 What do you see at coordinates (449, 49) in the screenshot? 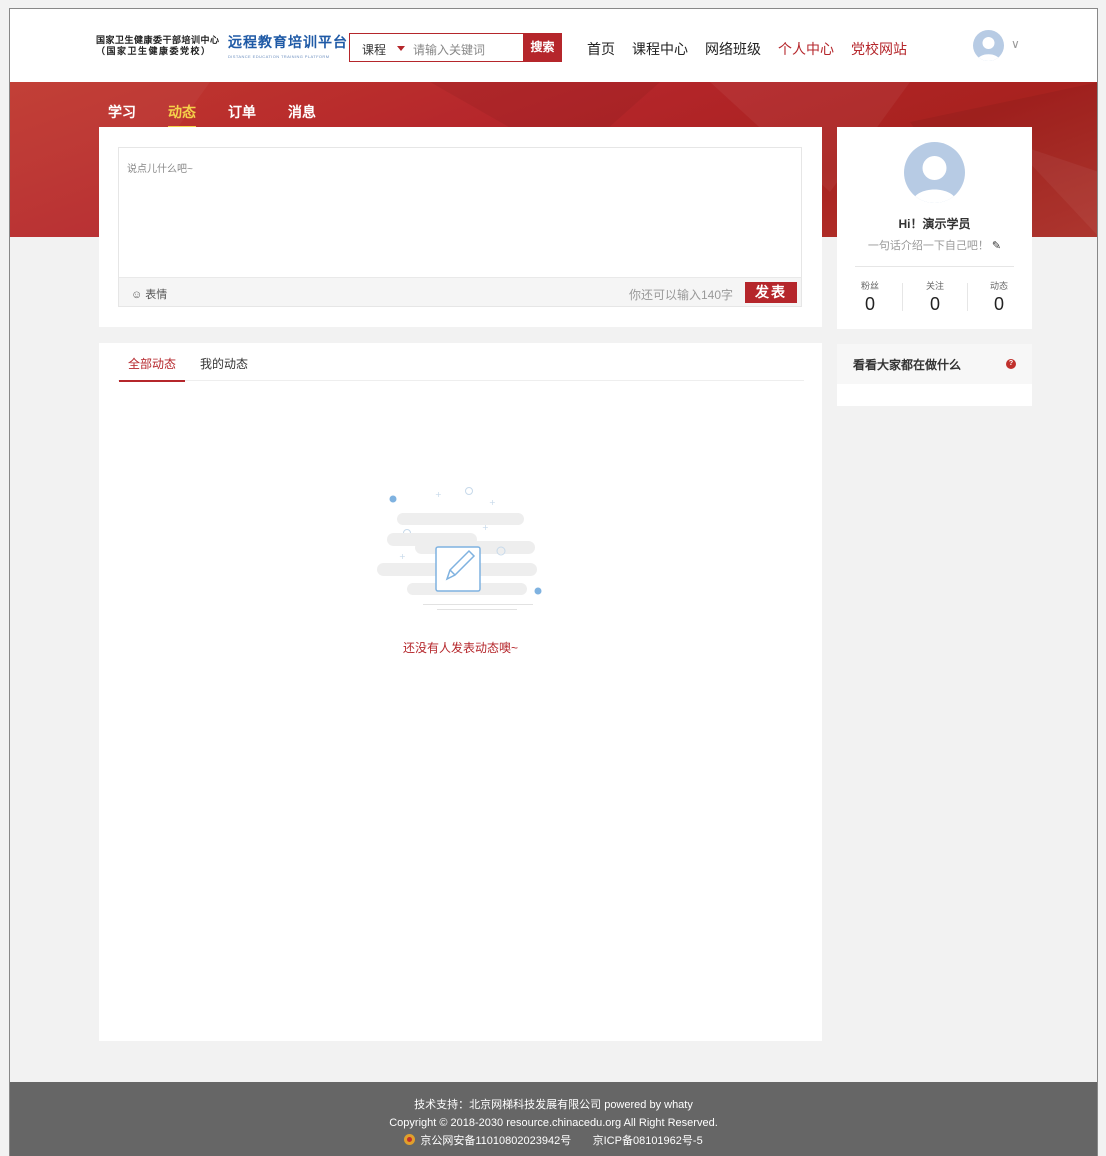
I see `search-input: 请输入关键词` at bounding box center [449, 49].